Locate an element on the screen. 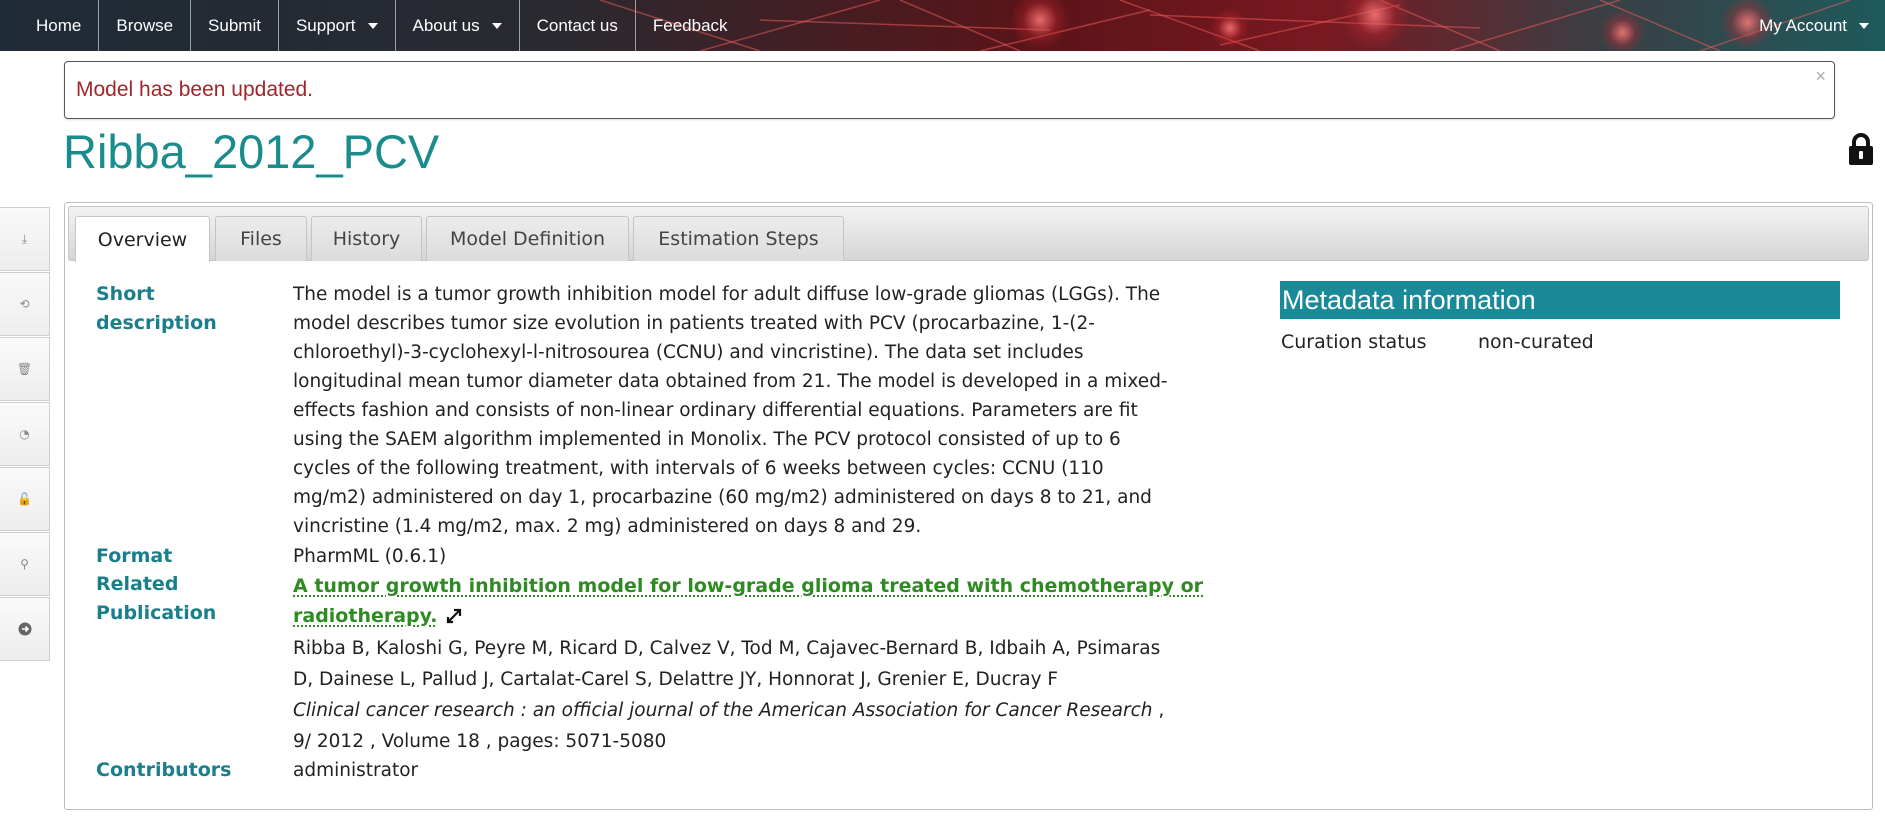  tab-estimation-steps: Estimation Steps is located at coordinates (738, 238).